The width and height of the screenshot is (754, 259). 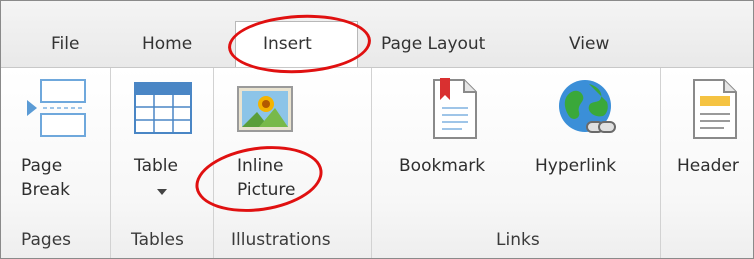 I want to click on tab-view: View, so click(x=589, y=44).